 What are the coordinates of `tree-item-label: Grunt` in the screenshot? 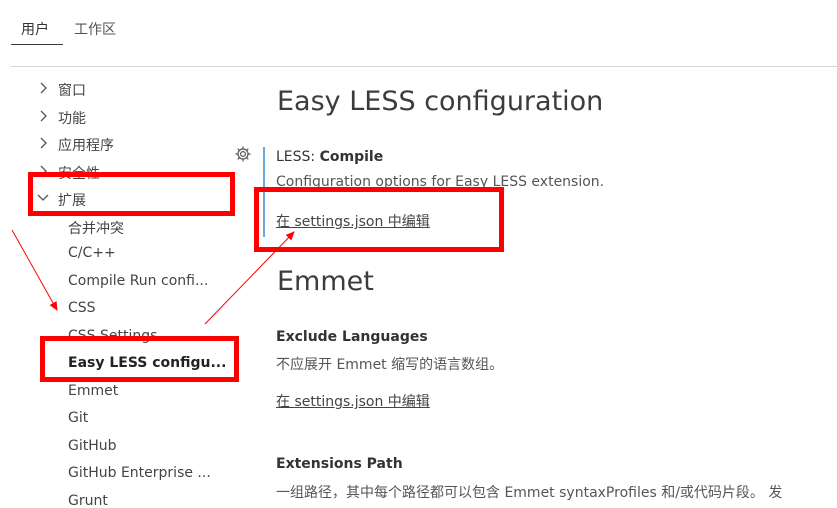 It's located at (88, 500).